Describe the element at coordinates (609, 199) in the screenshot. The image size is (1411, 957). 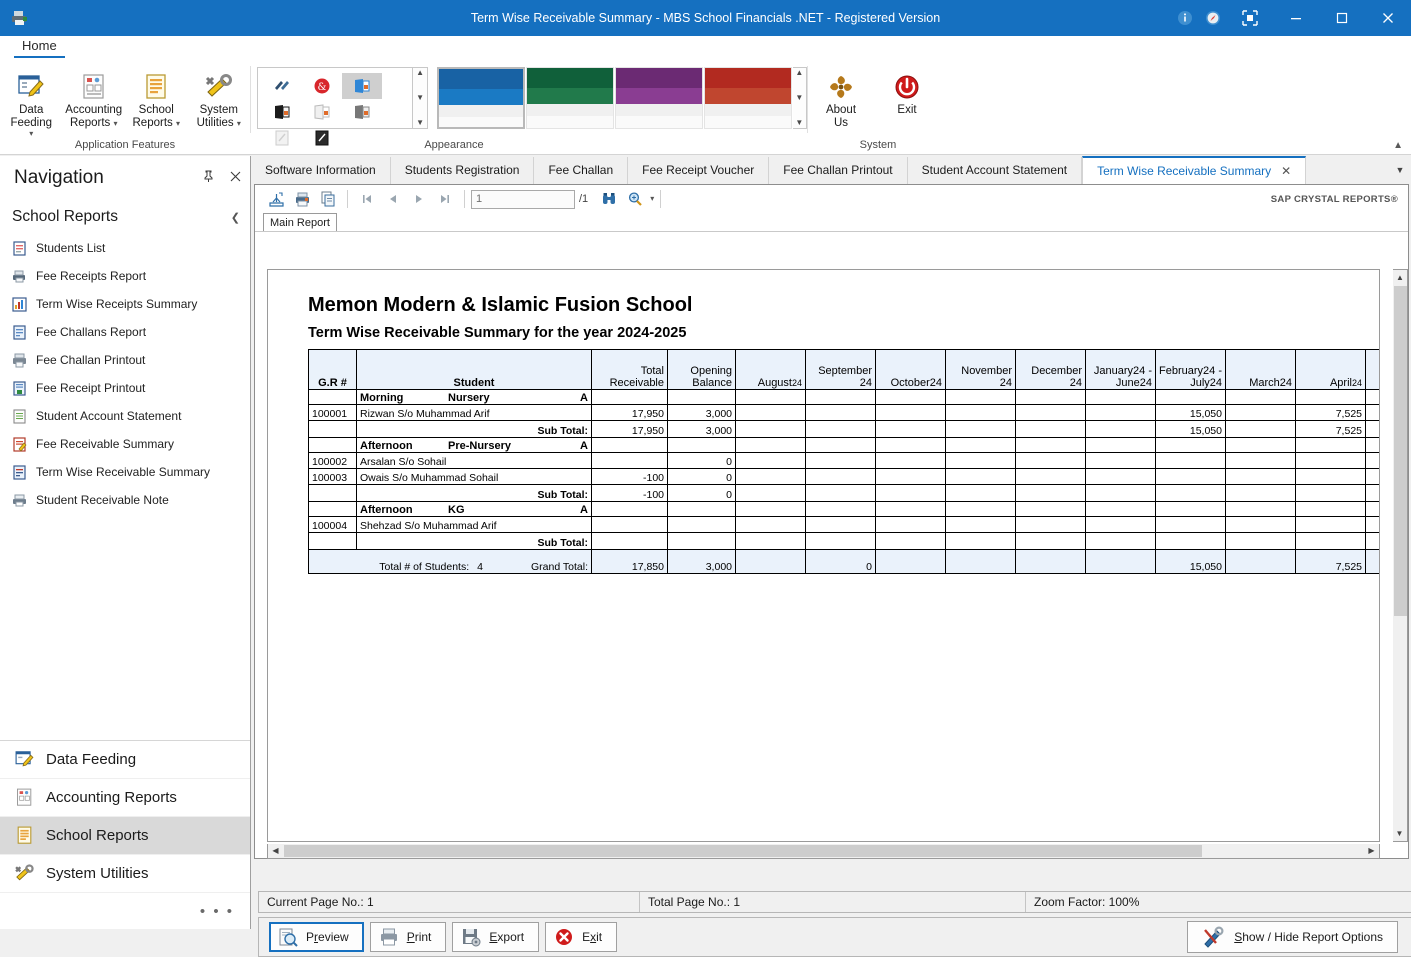
I see `binoculars-search-icon` at that location.